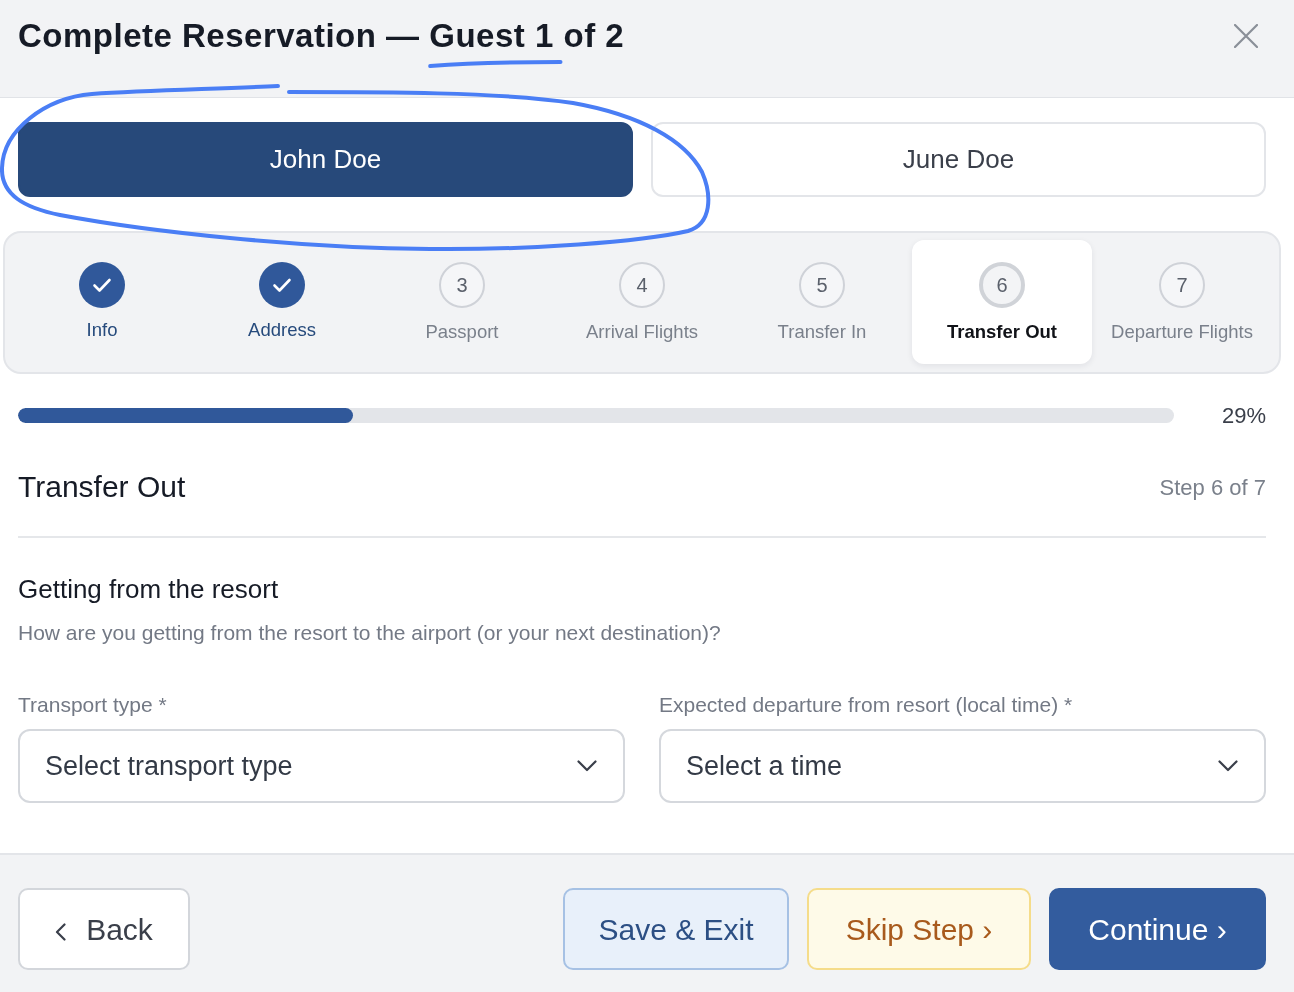 This screenshot has height=992, width=1294. Describe the element at coordinates (102, 487) in the screenshot. I see `section-title: Transfer Out` at that location.